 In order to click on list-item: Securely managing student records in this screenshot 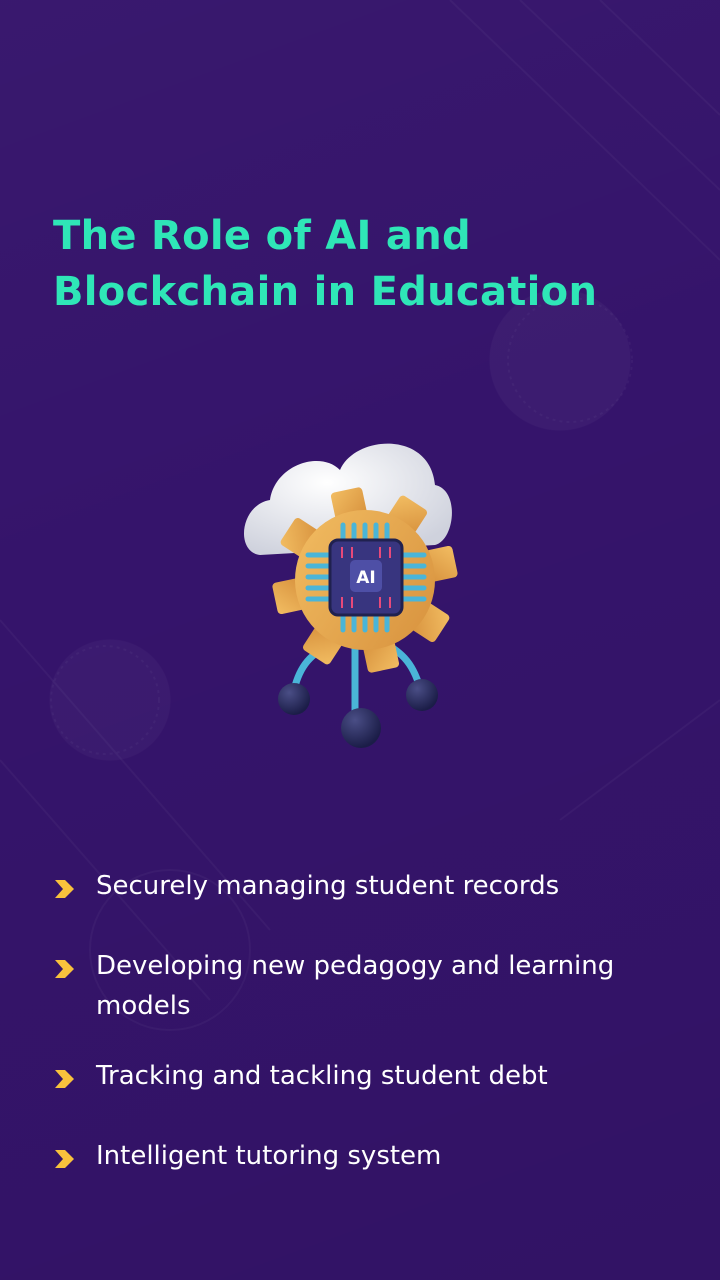, I will do `click(372, 886)`.